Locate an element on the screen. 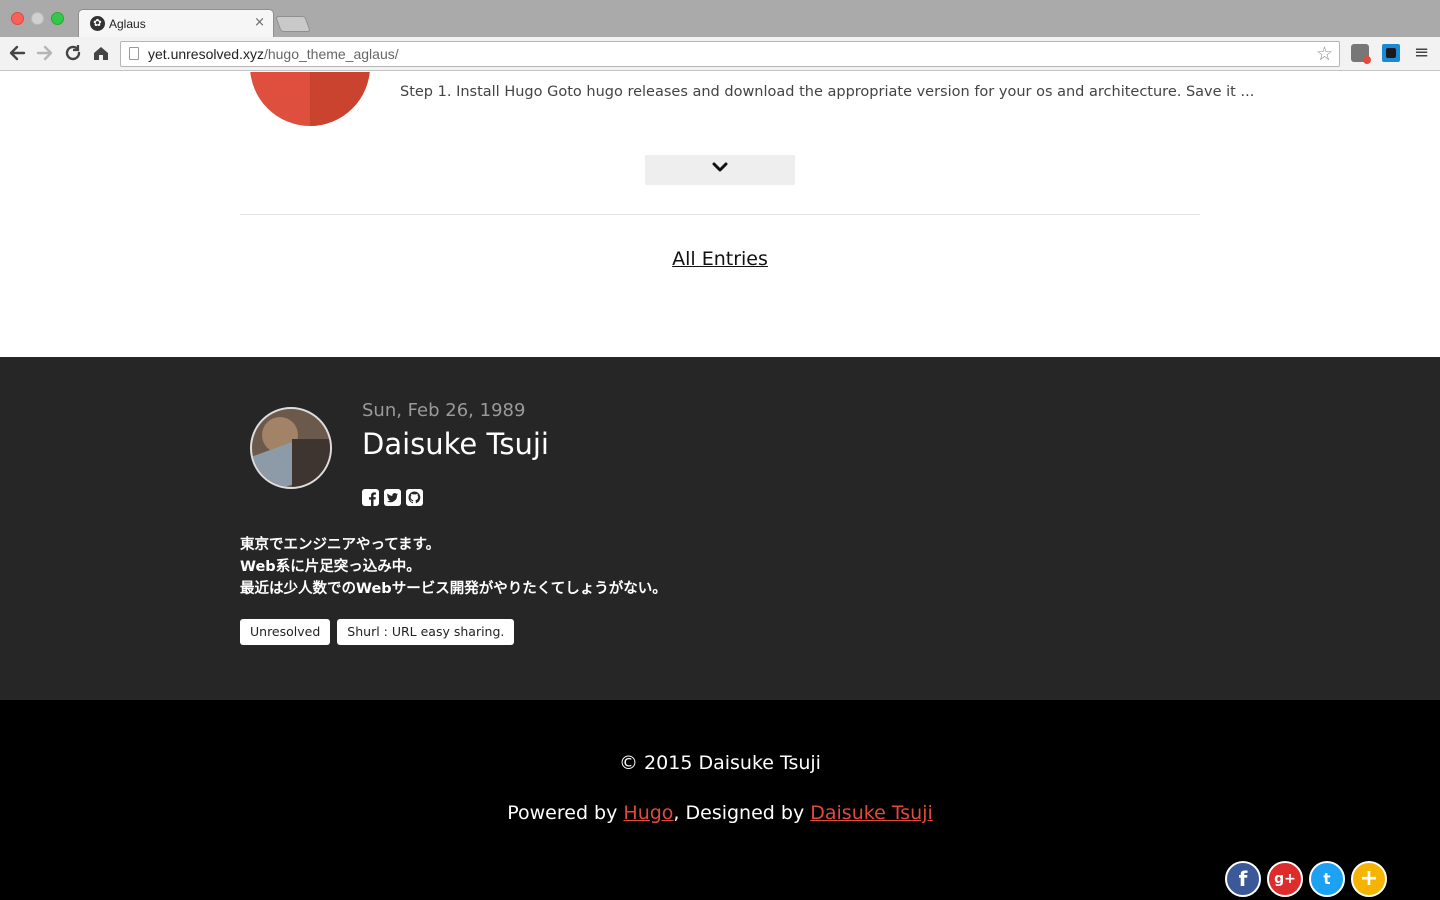 The width and height of the screenshot is (1440, 900). reload-icon is located at coordinates (73, 53).